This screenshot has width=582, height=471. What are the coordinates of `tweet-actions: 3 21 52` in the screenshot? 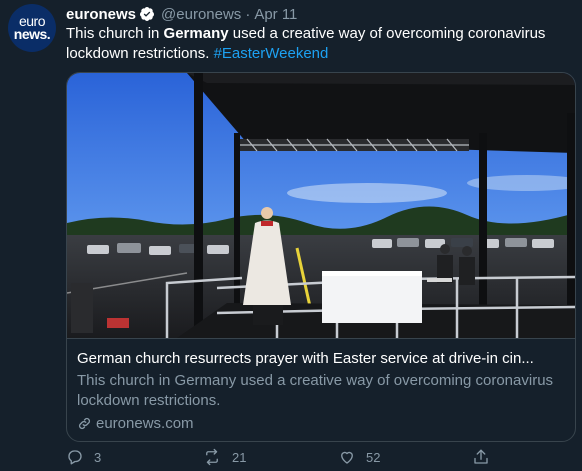 It's located at (316, 459).